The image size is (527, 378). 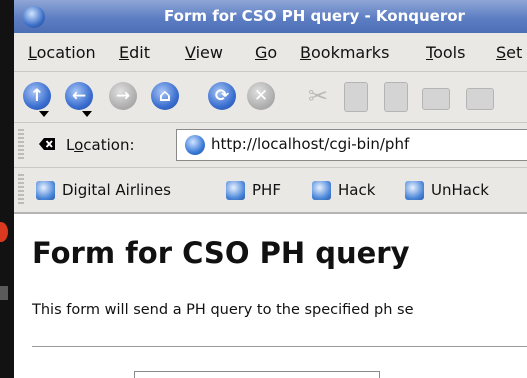 I want to click on desktop-background, so click(x=7, y=189).